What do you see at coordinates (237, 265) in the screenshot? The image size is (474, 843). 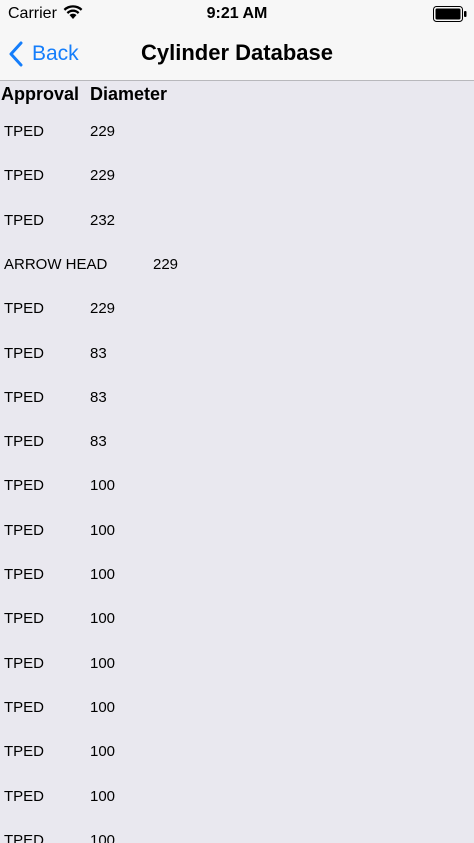 I see `table-row: ARROW HEAD 229` at bounding box center [237, 265].